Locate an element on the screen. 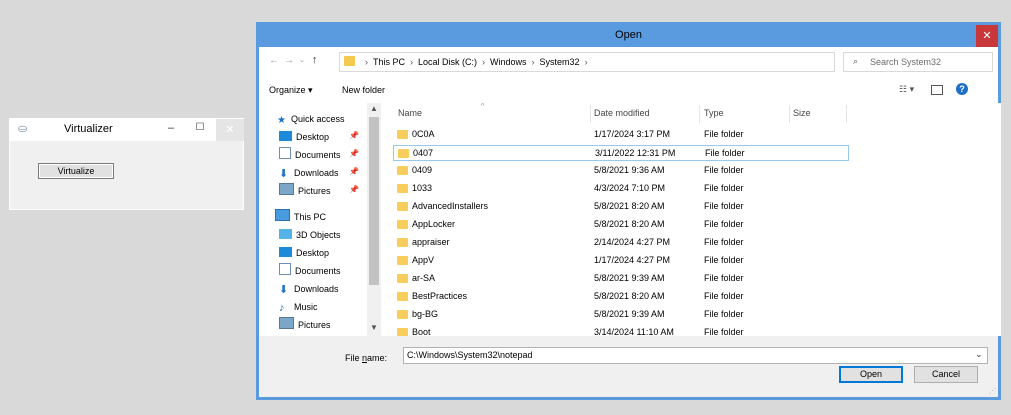 The width and height of the screenshot is (1011, 415). nav-item-downloads-pc: ⬇ Downloads is located at coordinates (309, 289).